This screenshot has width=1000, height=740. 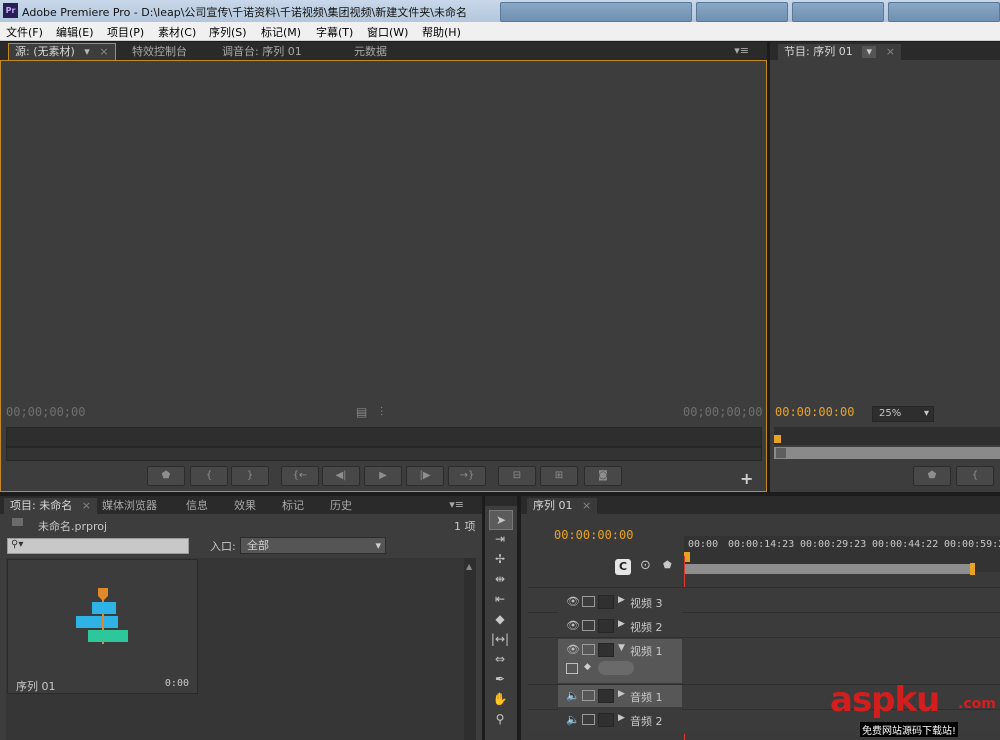 I want to click on drag-video-icon: ▤, so click(x=361, y=412).